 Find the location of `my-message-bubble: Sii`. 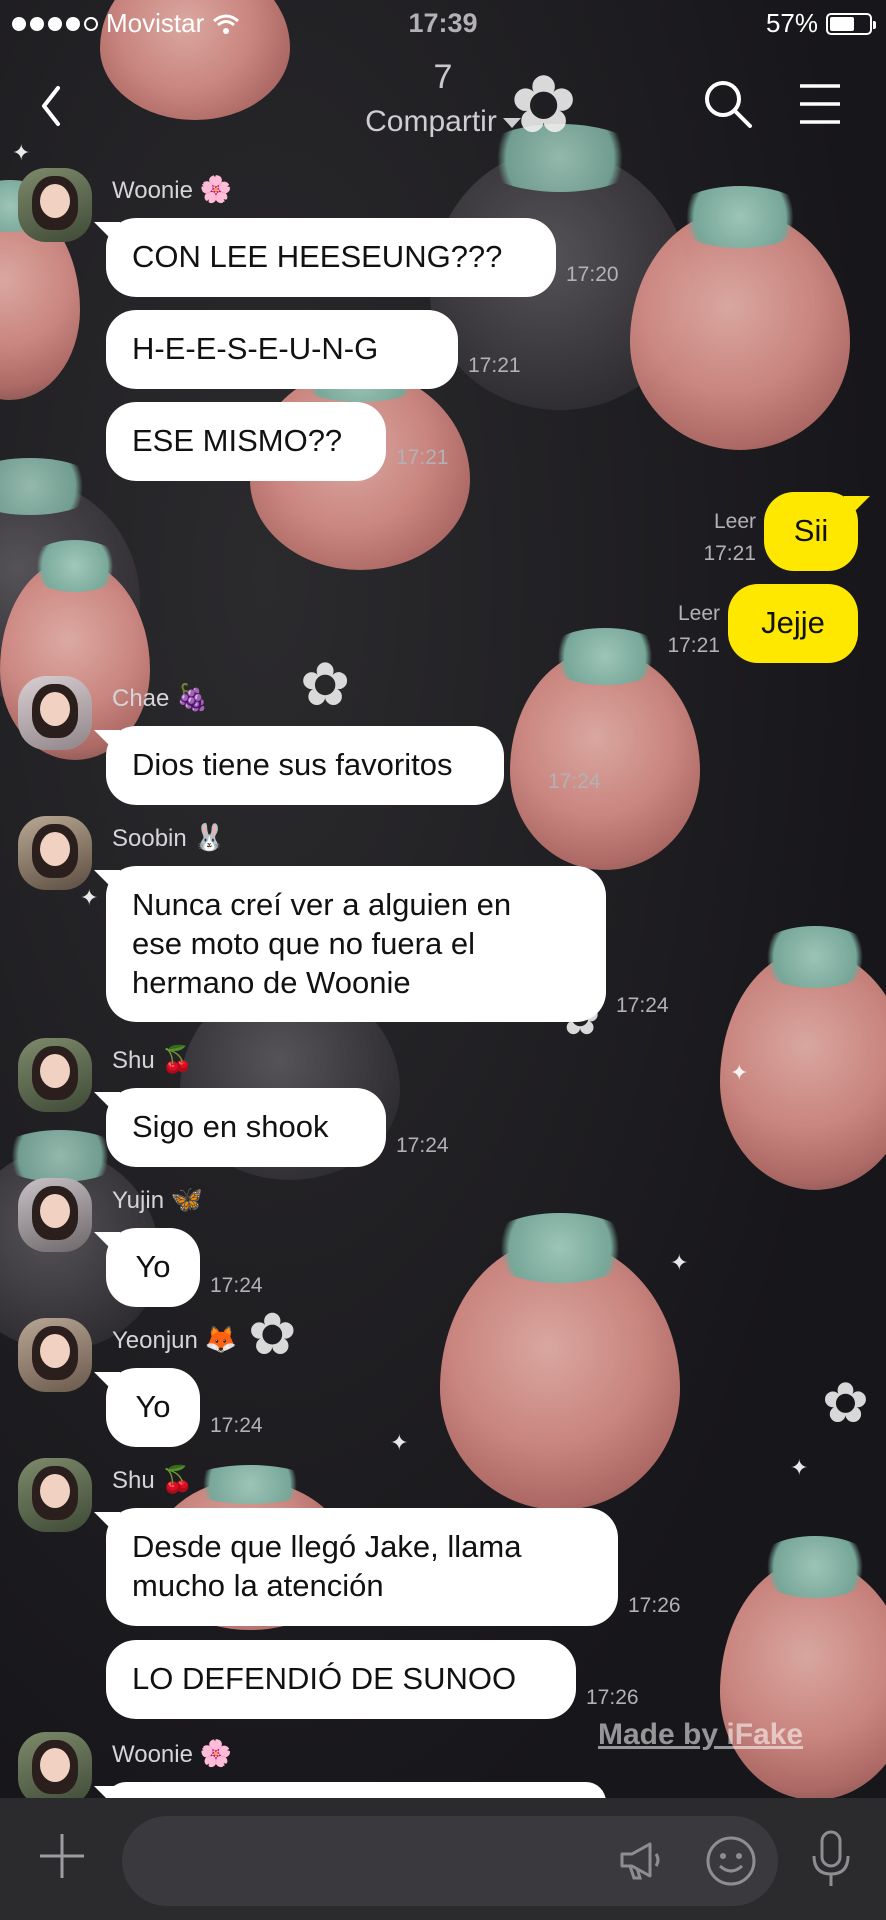

my-message-bubble: Sii is located at coordinates (811, 531).